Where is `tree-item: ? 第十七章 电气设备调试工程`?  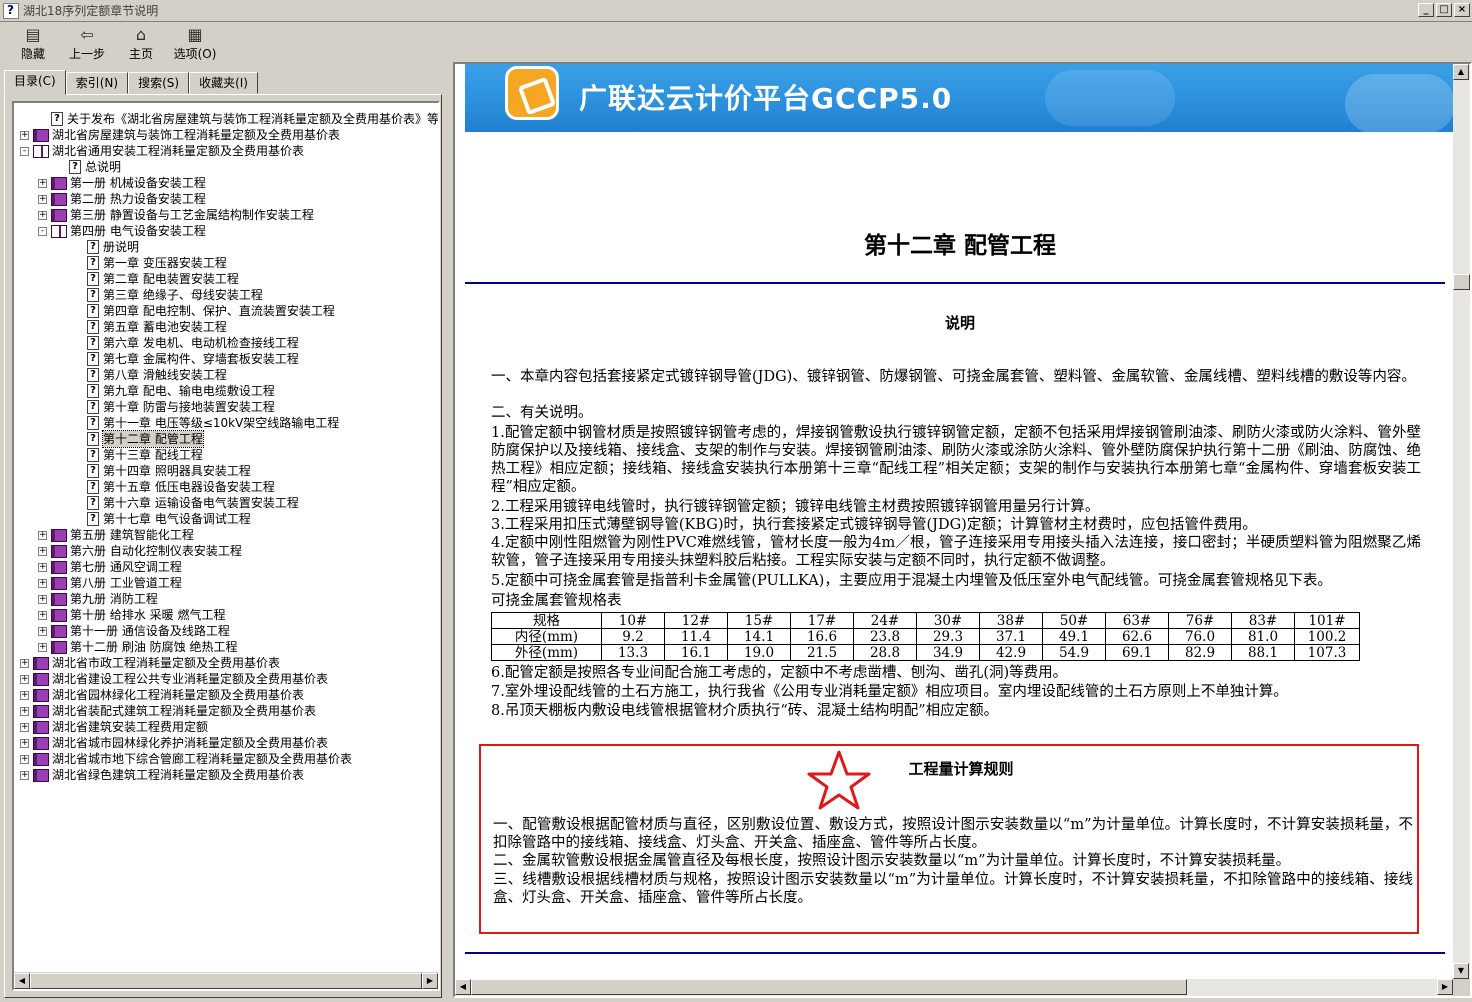
tree-item: ? 第十七章 电气设备调试工程 is located at coordinates (226, 519).